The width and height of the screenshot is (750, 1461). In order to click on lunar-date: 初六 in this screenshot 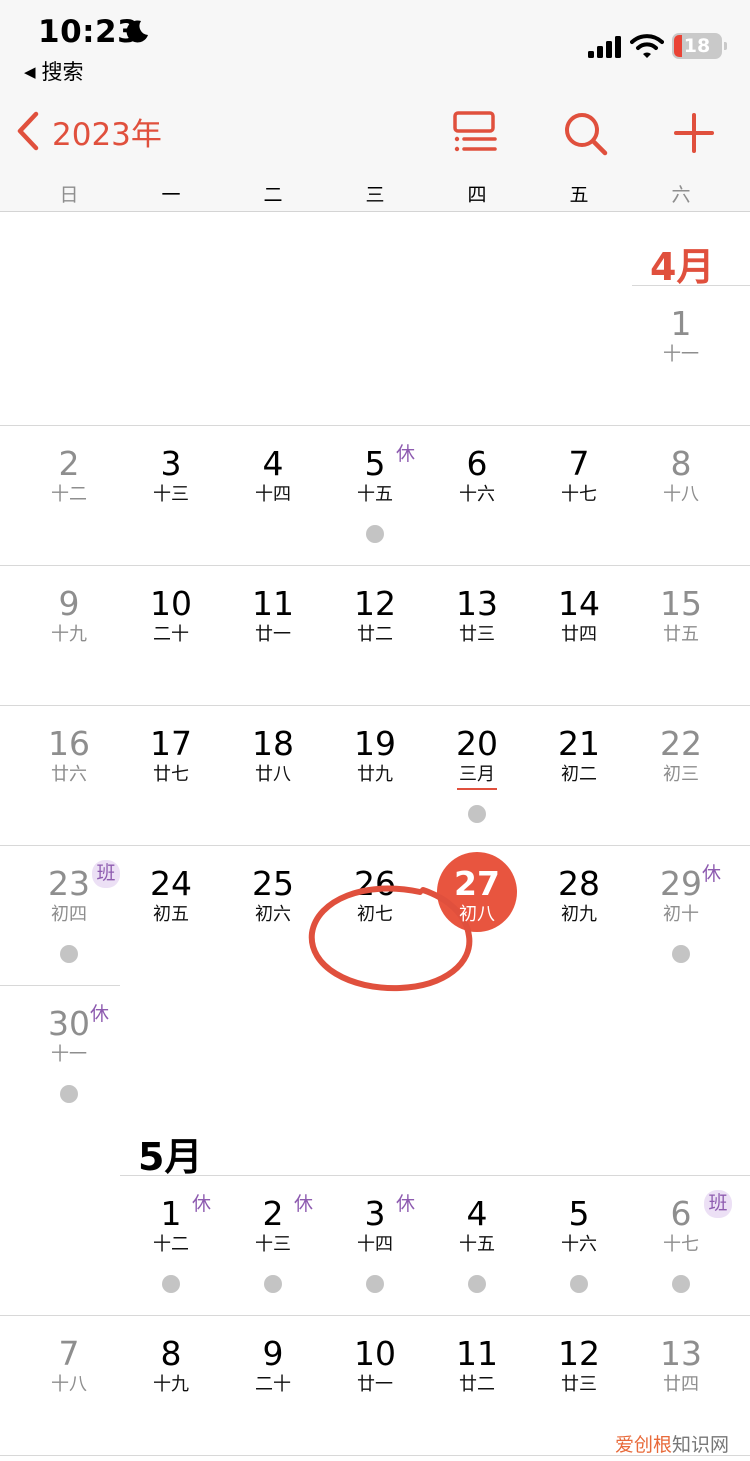, I will do `click(273, 914)`.